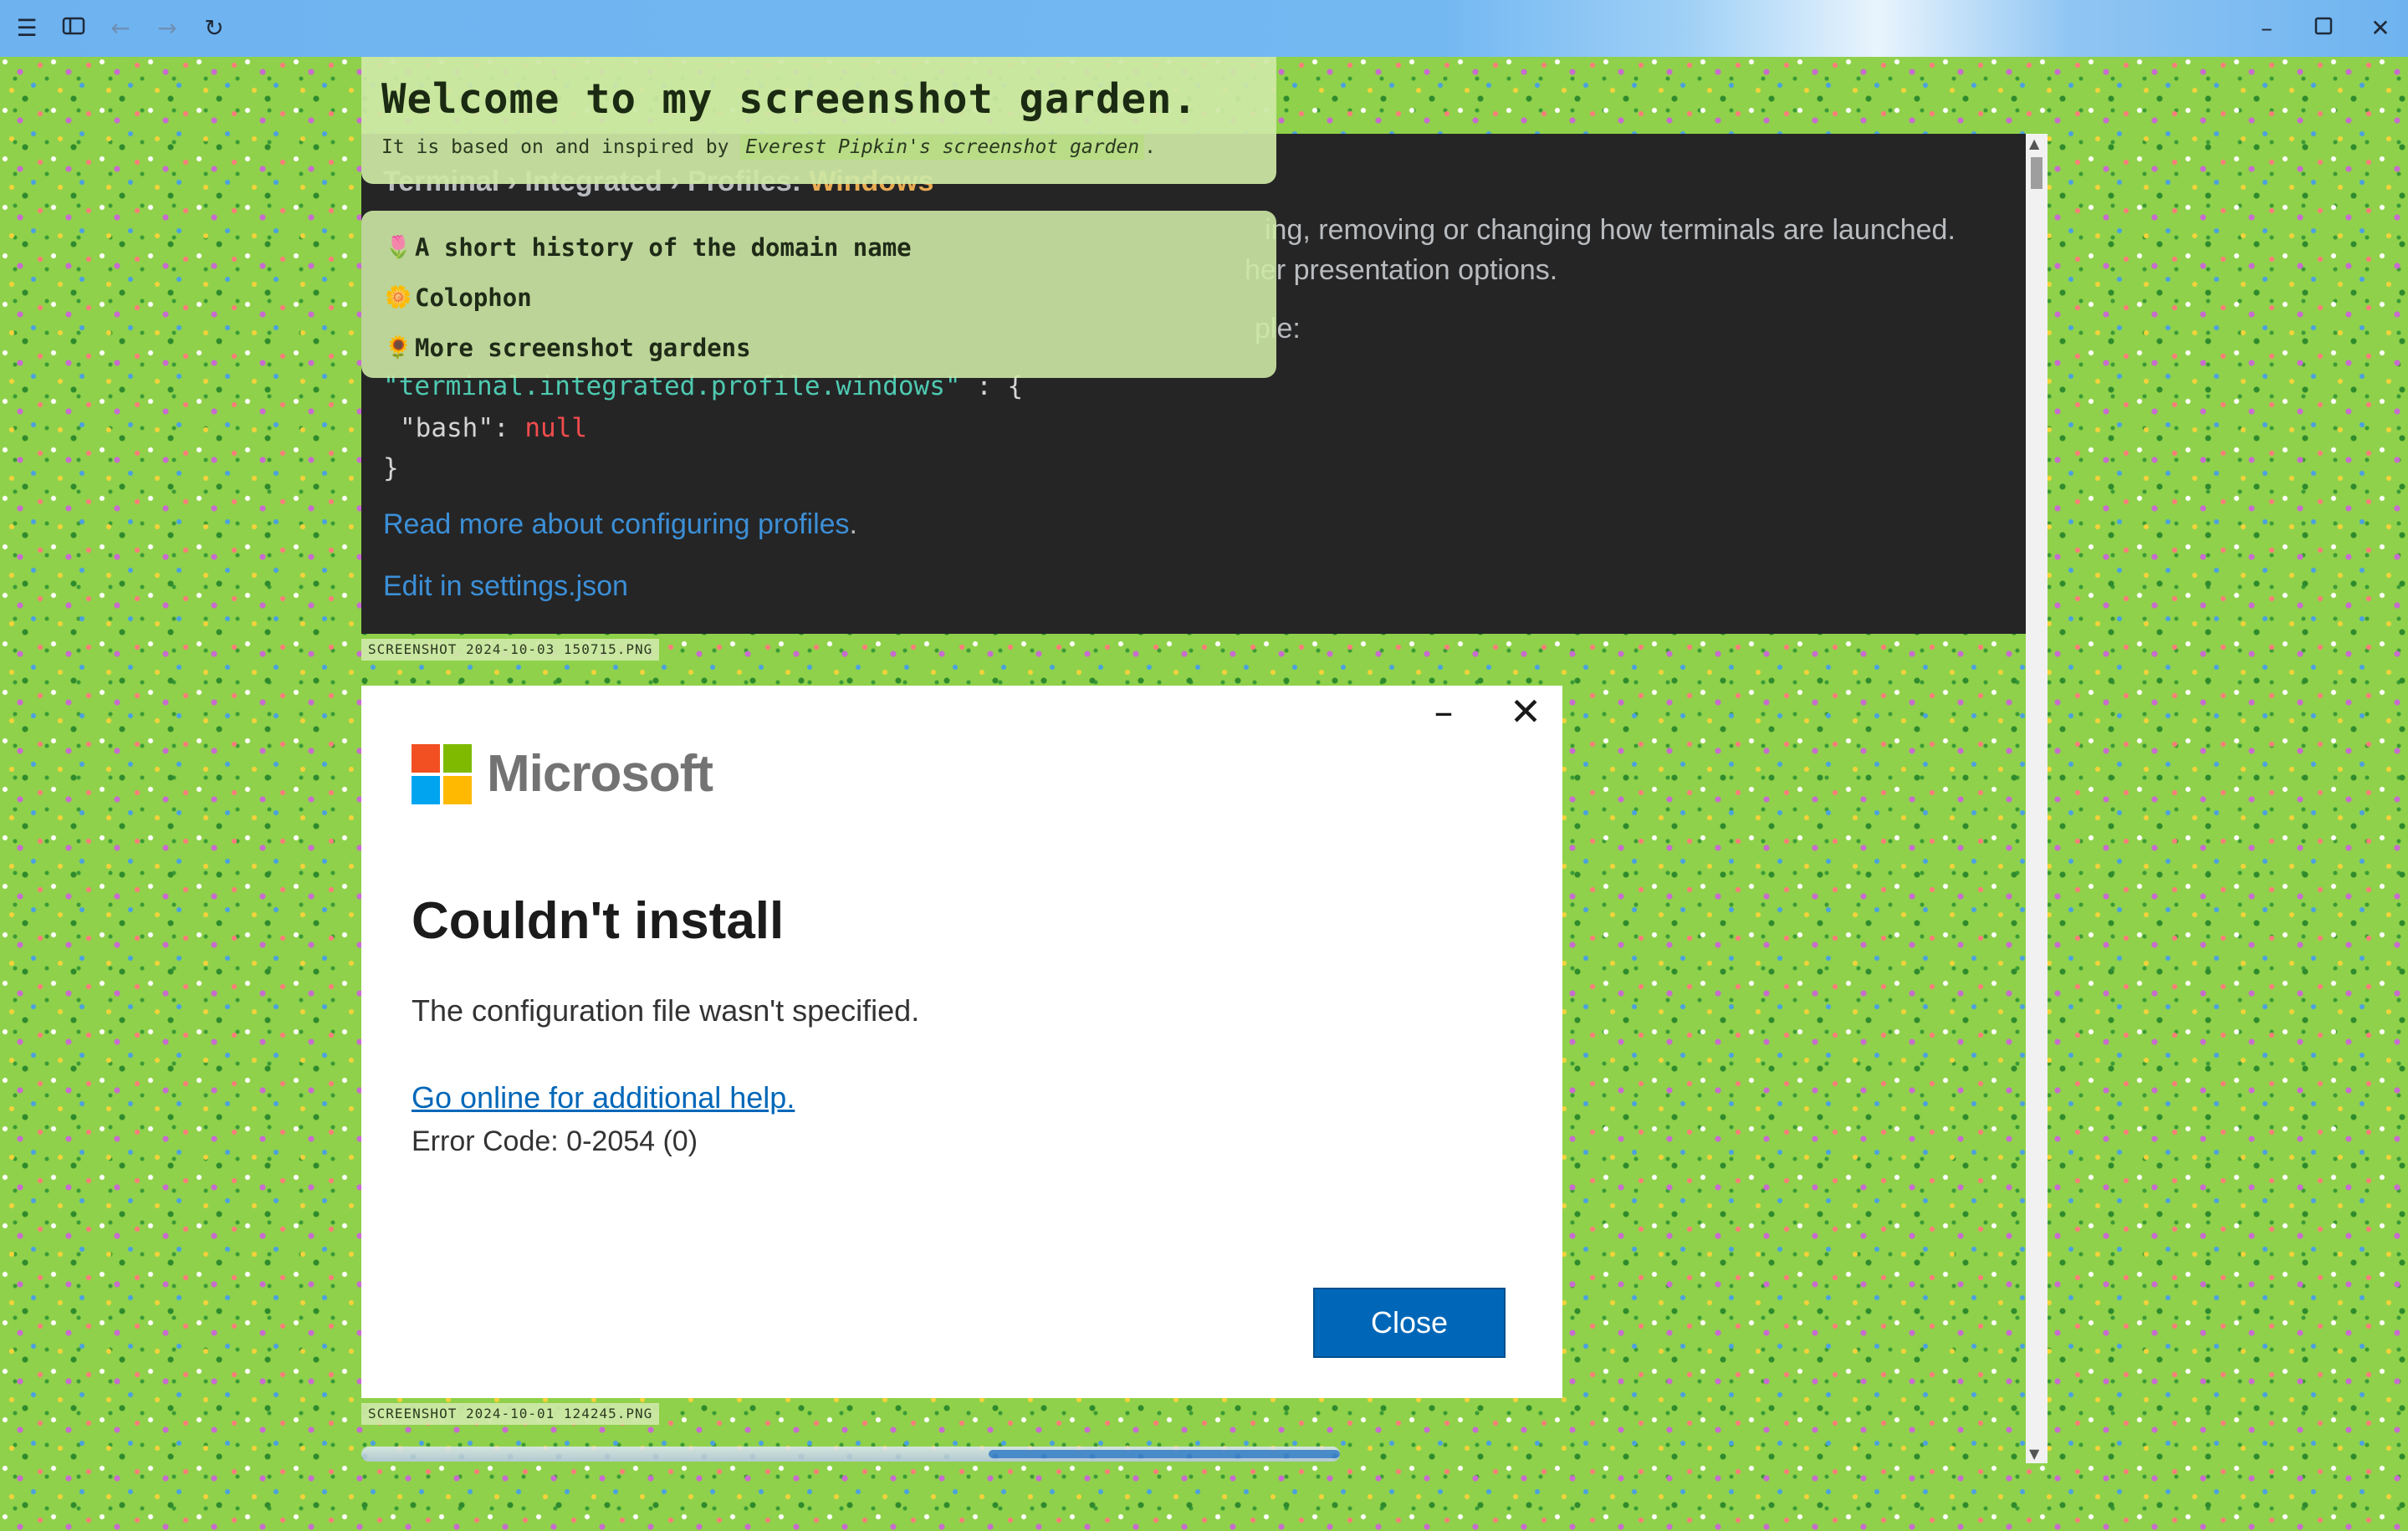 This screenshot has width=2408, height=1531. What do you see at coordinates (819, 298) in the screenshot?
I see `nav-item-colophon: 🌼 Colophon` at bounding box center [819, 298].